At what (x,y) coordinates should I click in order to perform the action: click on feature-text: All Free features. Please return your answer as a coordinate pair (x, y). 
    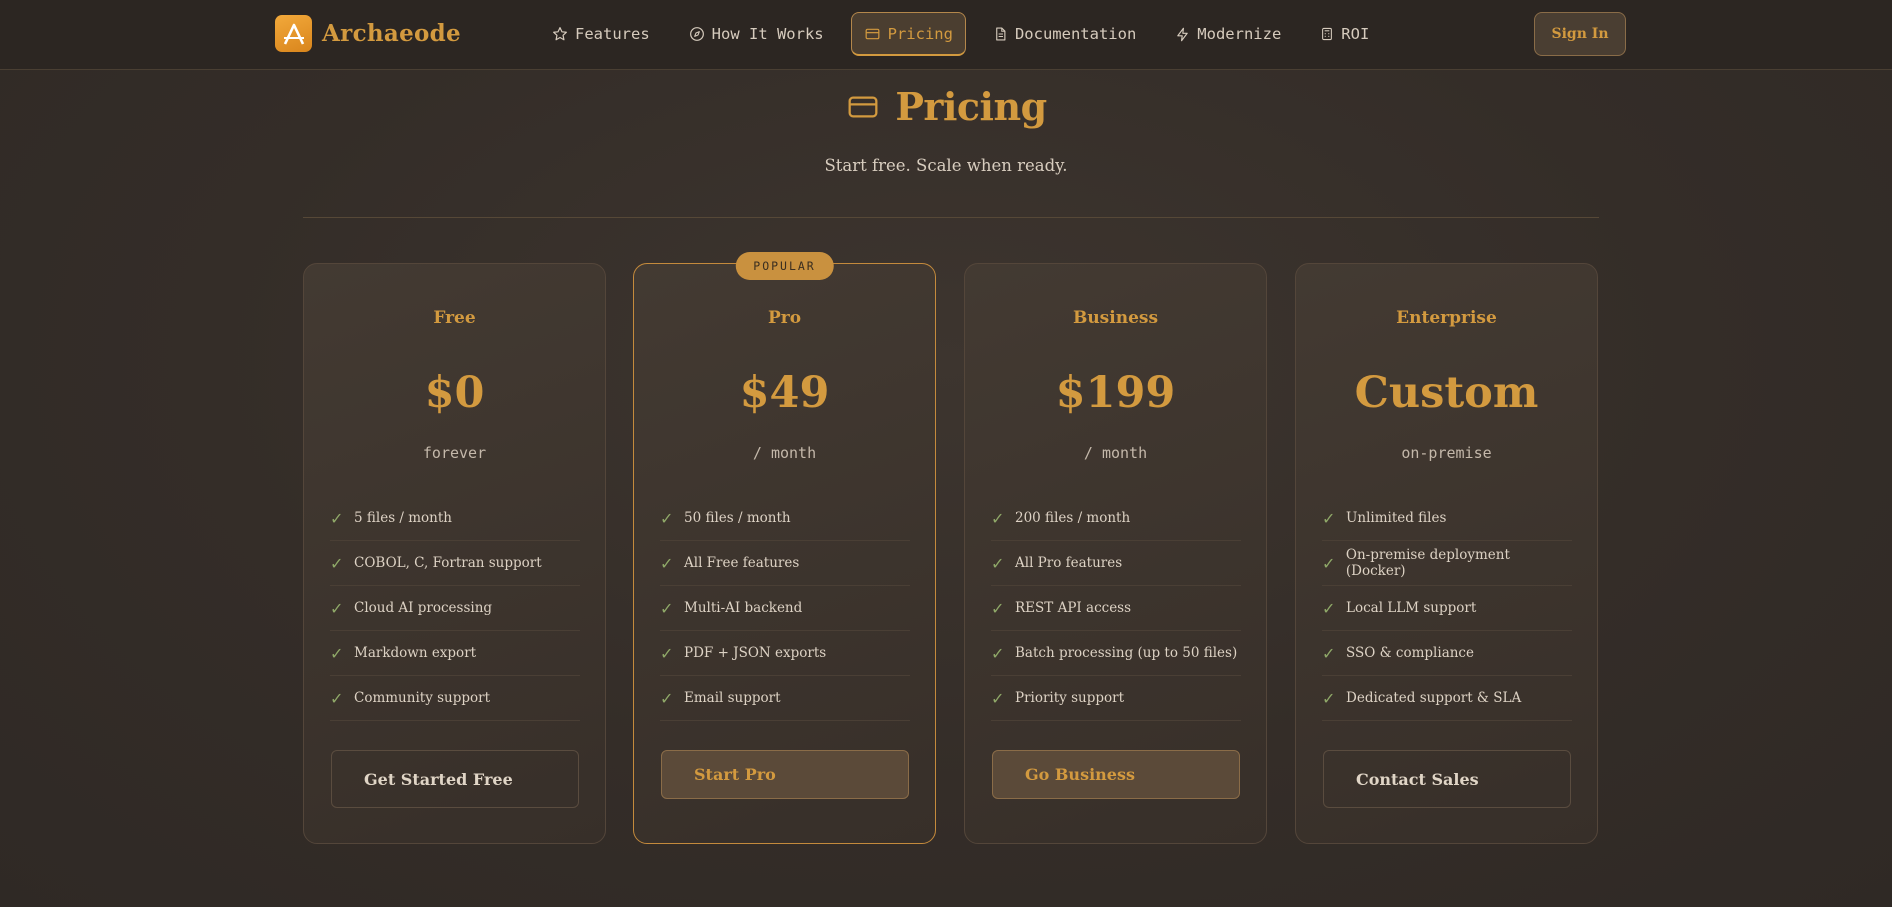
    Looking at the image, I should click on (742, 563).